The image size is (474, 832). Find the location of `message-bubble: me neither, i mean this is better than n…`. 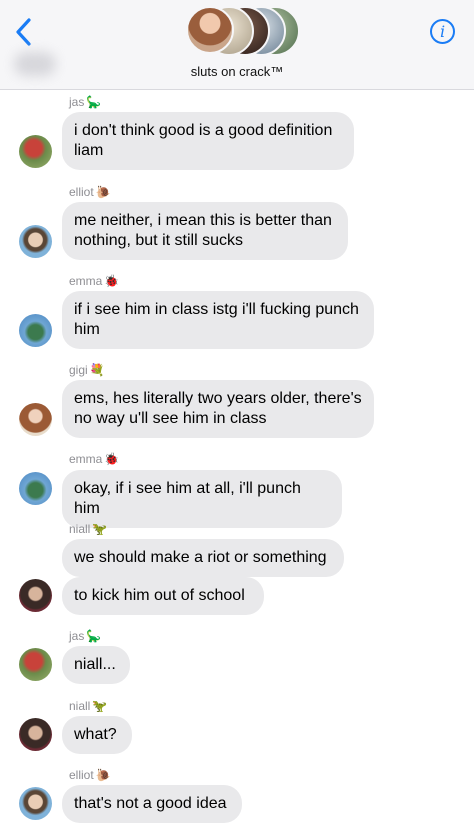

message-bubble: me neither, i mean this is better than n… is located at coordinates (205, 231).